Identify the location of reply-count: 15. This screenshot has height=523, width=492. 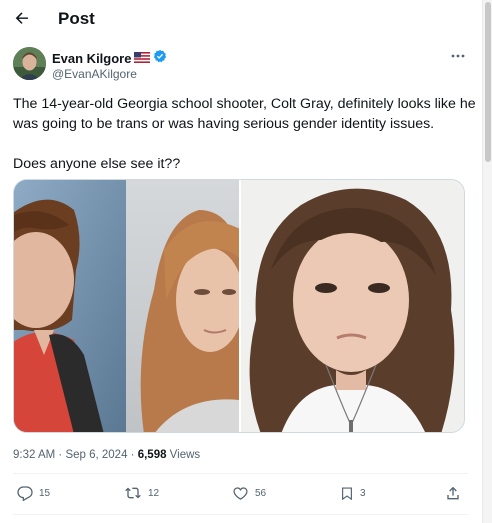
(45, 493).